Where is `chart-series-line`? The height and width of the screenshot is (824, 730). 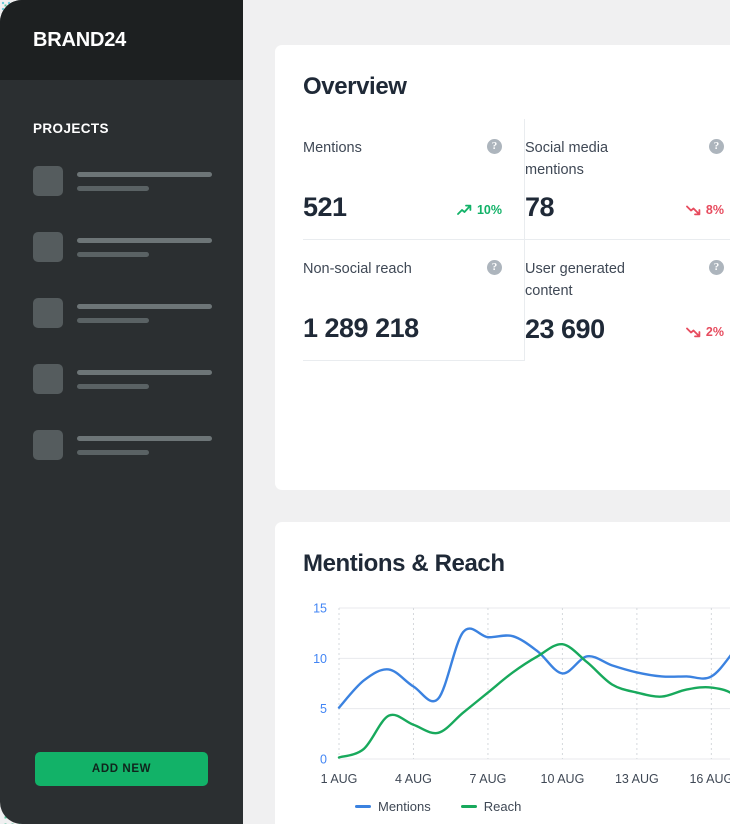
chart-series-line is located at coordinates (533, 701).